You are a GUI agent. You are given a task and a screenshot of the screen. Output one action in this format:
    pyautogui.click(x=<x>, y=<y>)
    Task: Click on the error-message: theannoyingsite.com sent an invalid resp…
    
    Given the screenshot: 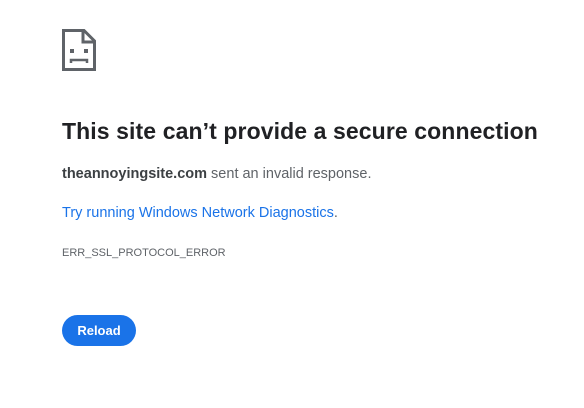 What is the action you would take?
    pyautogui.click(x=216, y=174)
    